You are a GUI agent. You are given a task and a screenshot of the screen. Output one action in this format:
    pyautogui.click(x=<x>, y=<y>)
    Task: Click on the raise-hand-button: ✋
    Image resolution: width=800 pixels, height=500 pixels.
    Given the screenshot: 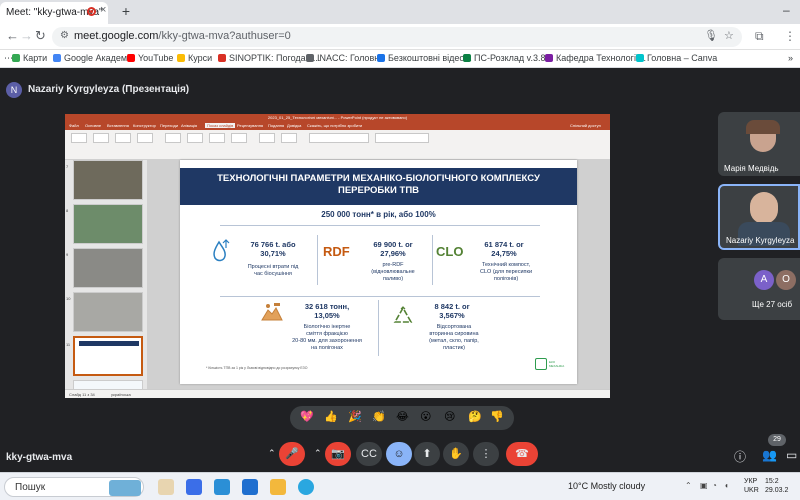 What is the action you would take?
    pyautogui.click(x=456, y=454)
    